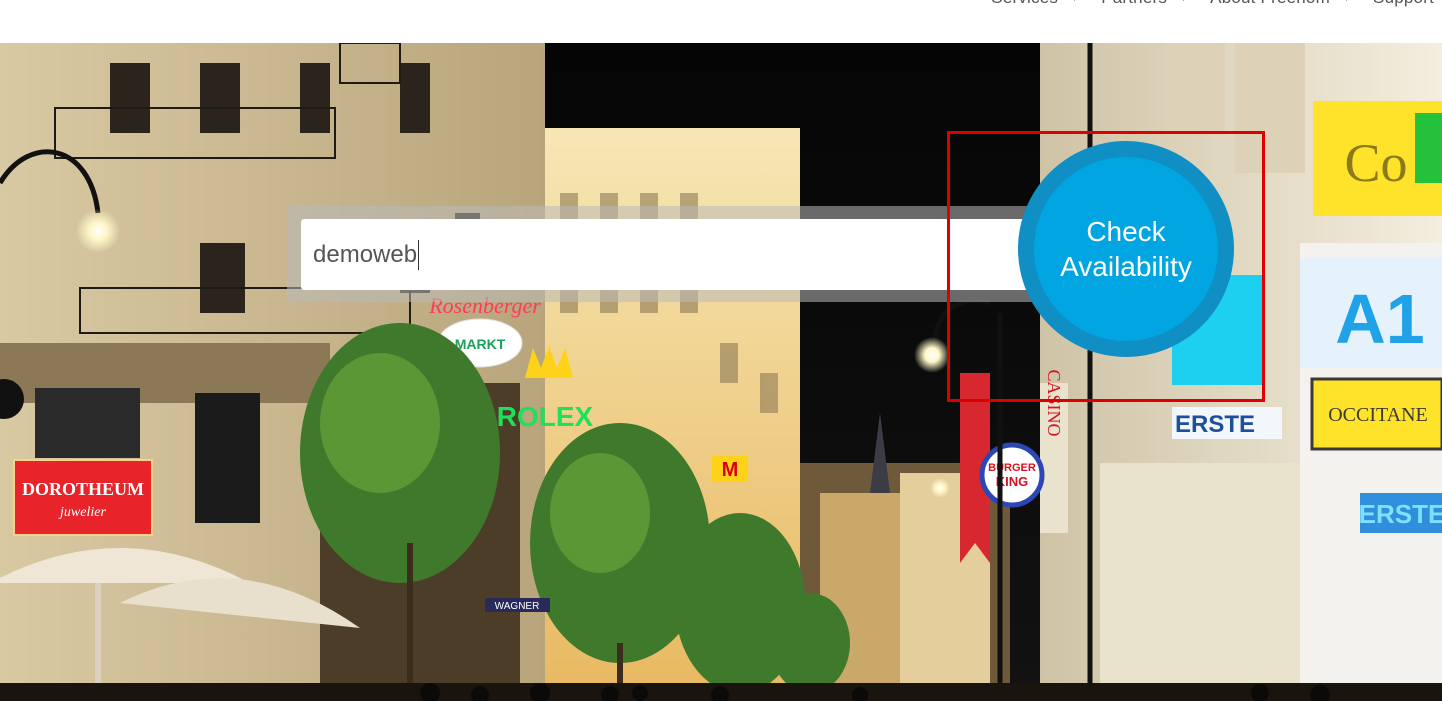 The image size is (1442, 701). I want to click on casino-sign: CASINO, so click(1054, 402).